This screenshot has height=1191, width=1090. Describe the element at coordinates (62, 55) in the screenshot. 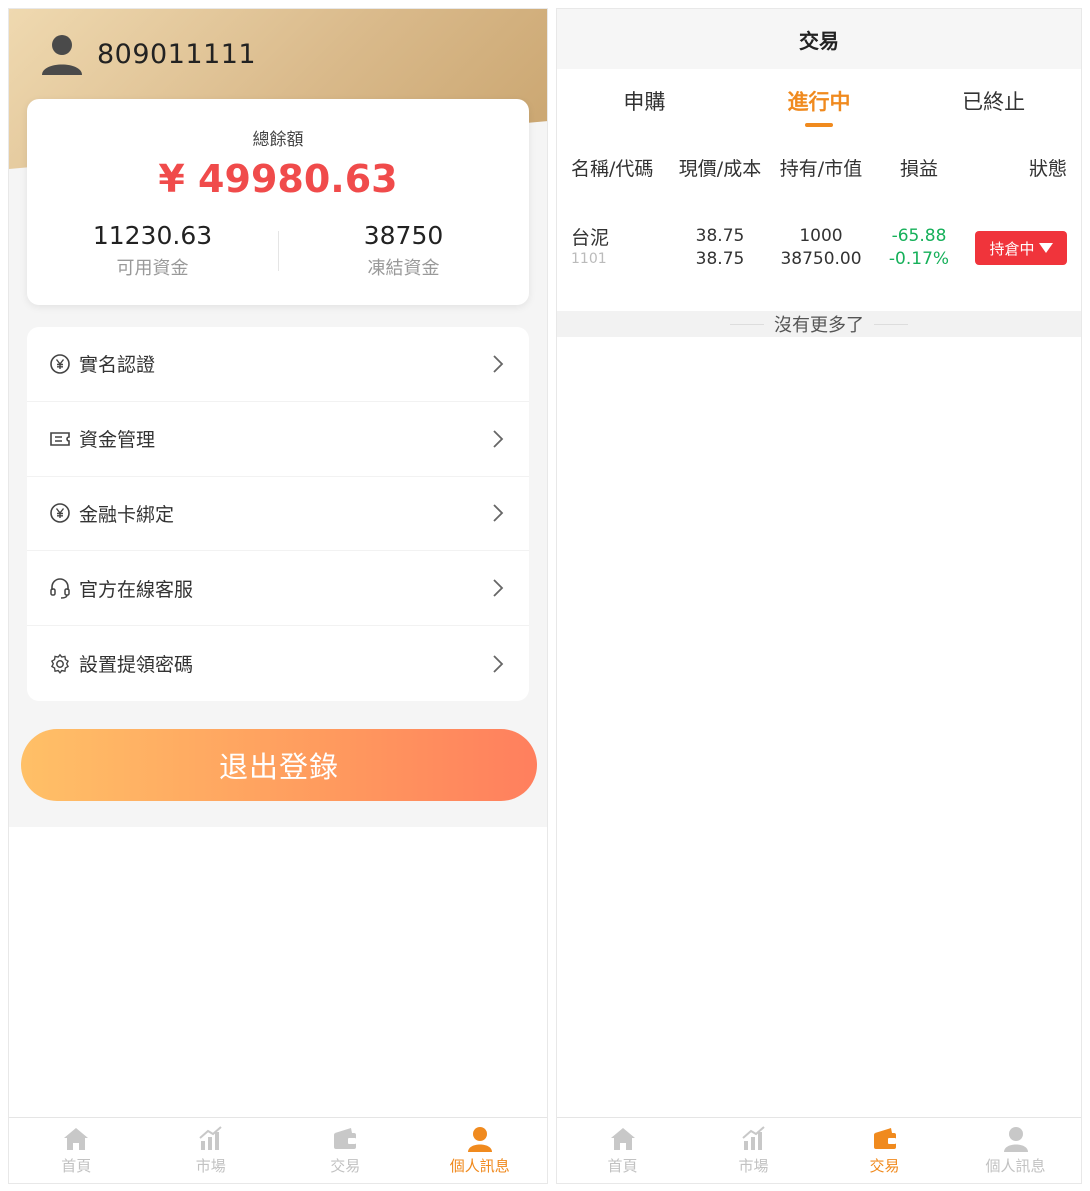

I see `avatar-icon` at that location.